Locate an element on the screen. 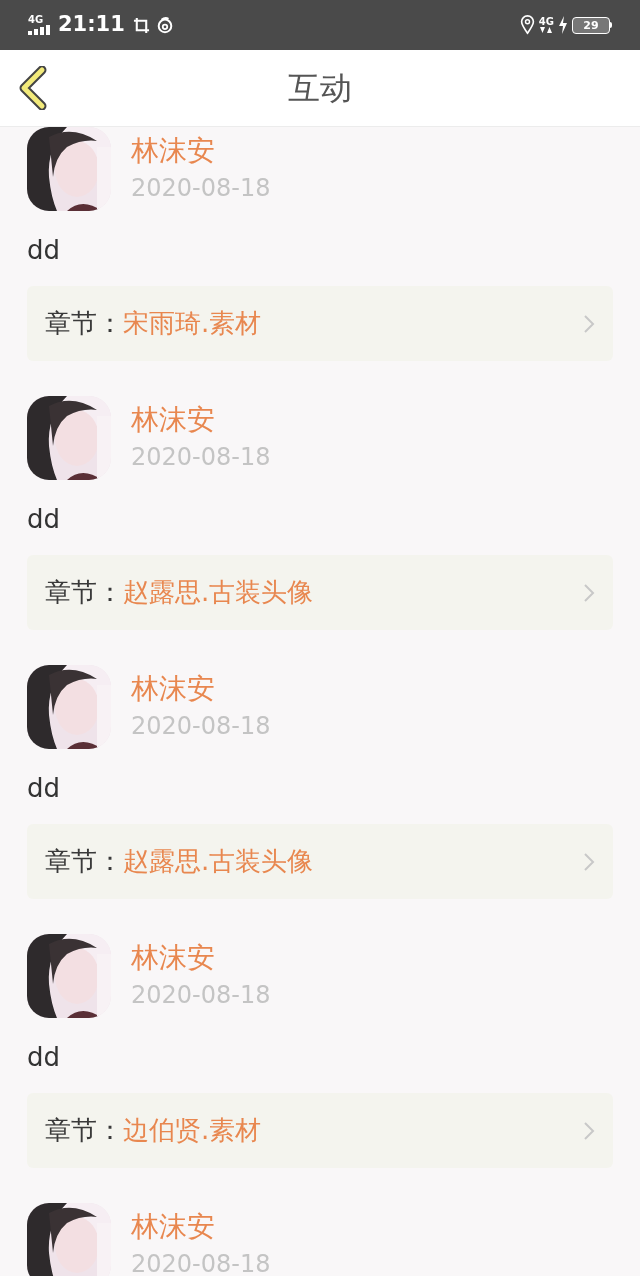  app-icon is located at coordinates (164, 25).